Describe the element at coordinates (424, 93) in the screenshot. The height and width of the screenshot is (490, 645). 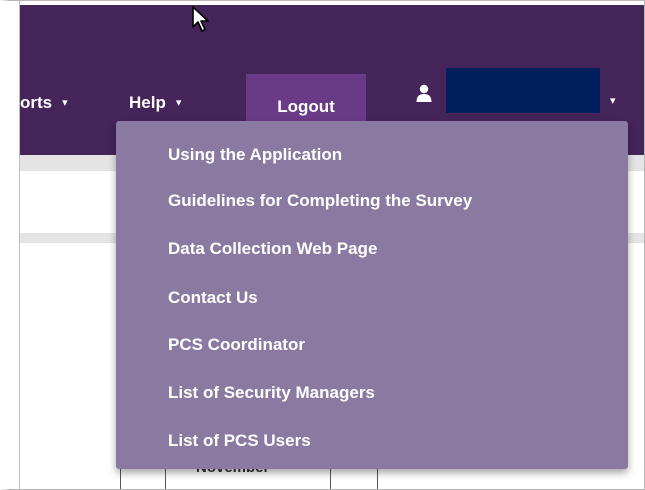
I see `user-icon` at that location.